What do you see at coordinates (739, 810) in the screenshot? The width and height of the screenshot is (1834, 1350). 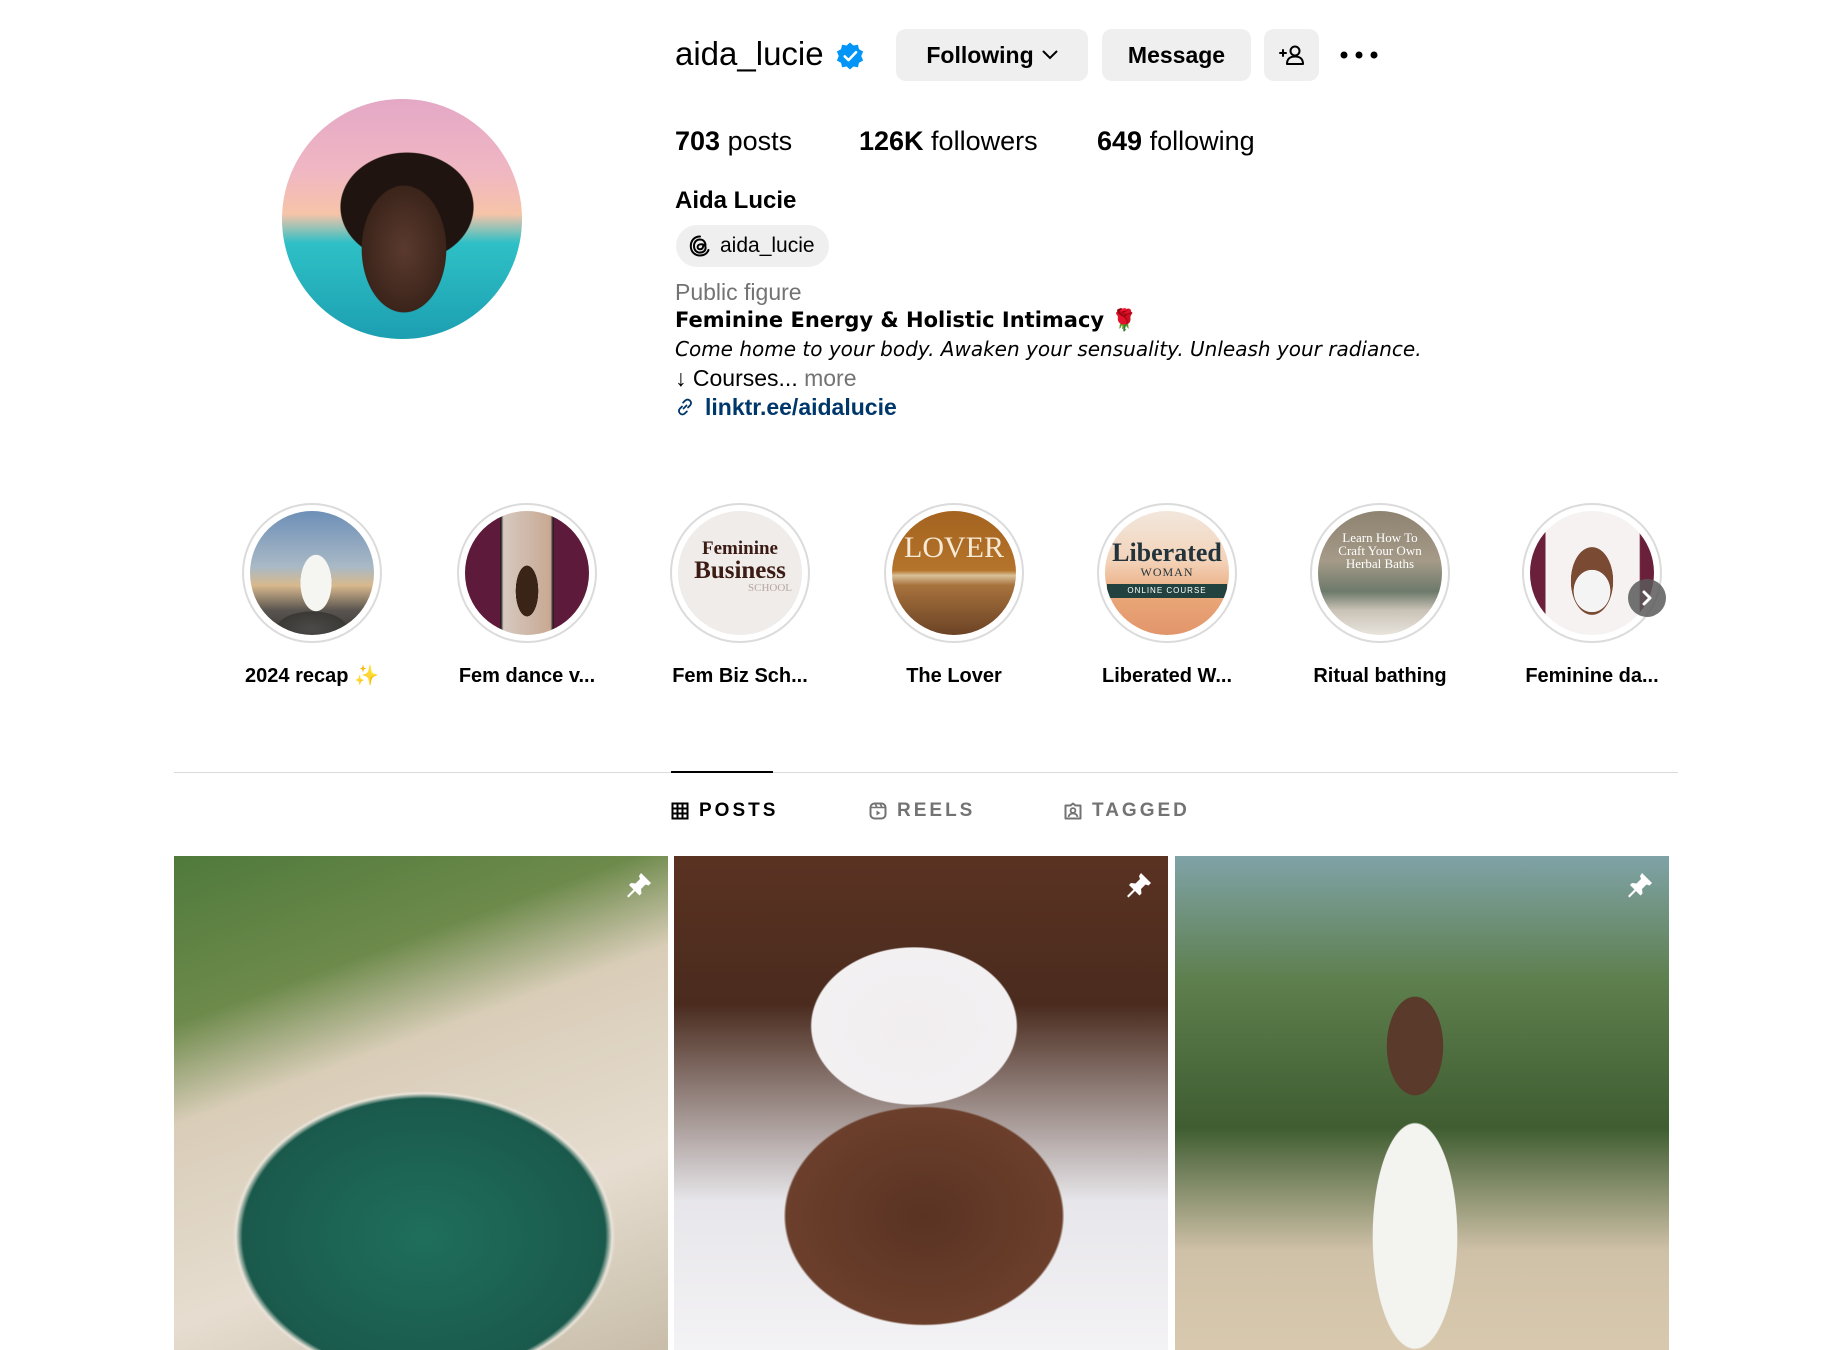 I see `tab-posts-label: POSTS` at bounding box center [739, 810].